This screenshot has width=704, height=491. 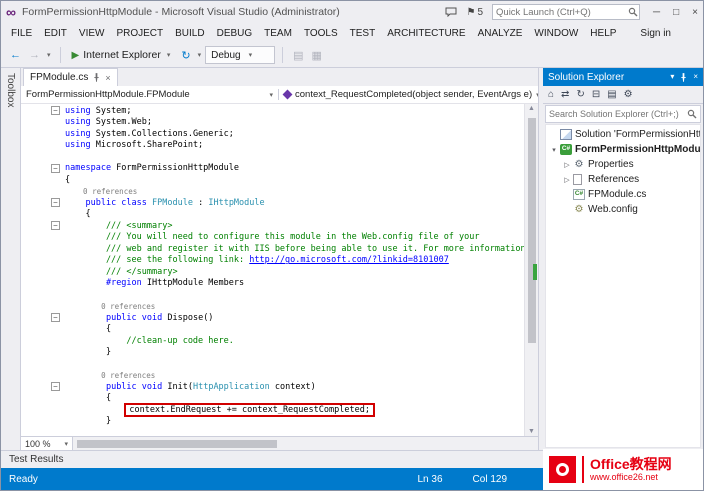 I want to click on tree-item-solution-formpermissionhttpm: Solution 'FormPermissionHttpM, so click(x=623, y=134).